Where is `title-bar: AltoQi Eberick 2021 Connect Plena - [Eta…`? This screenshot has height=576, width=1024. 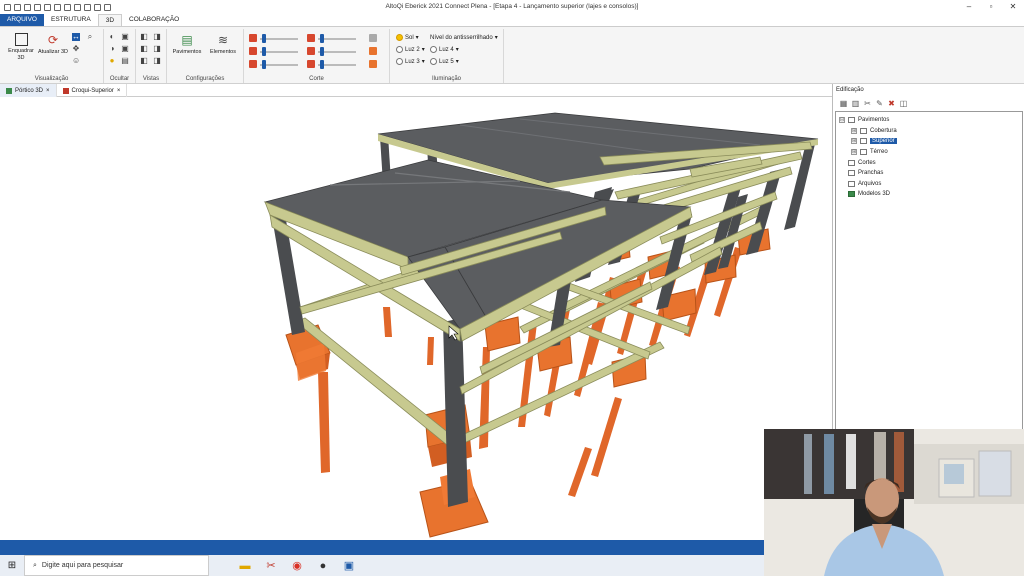
title-bar: AltoQi Eberick 2021 Connect Plena - [Eta… is located at coordinates (512, 7).